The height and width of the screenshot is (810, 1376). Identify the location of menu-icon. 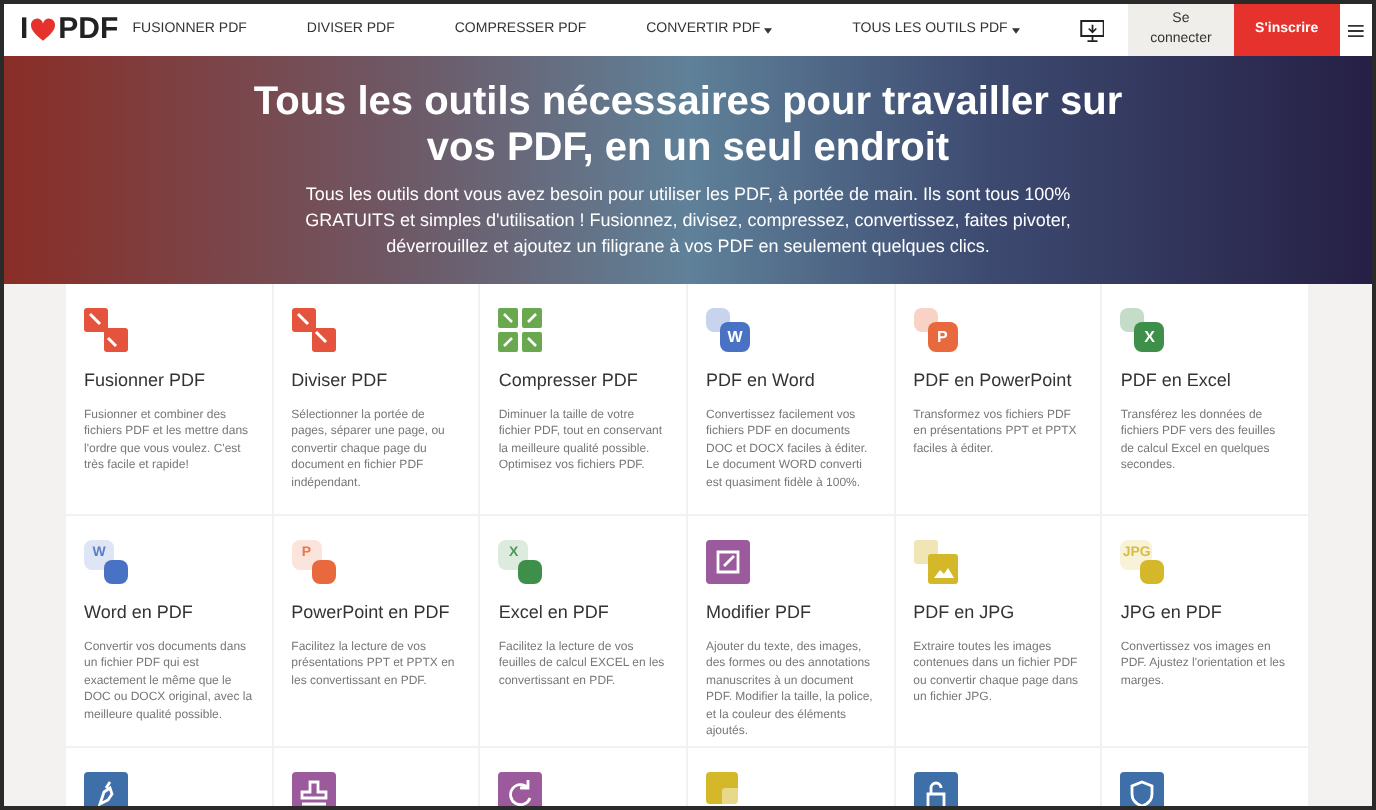
(1356, 30).